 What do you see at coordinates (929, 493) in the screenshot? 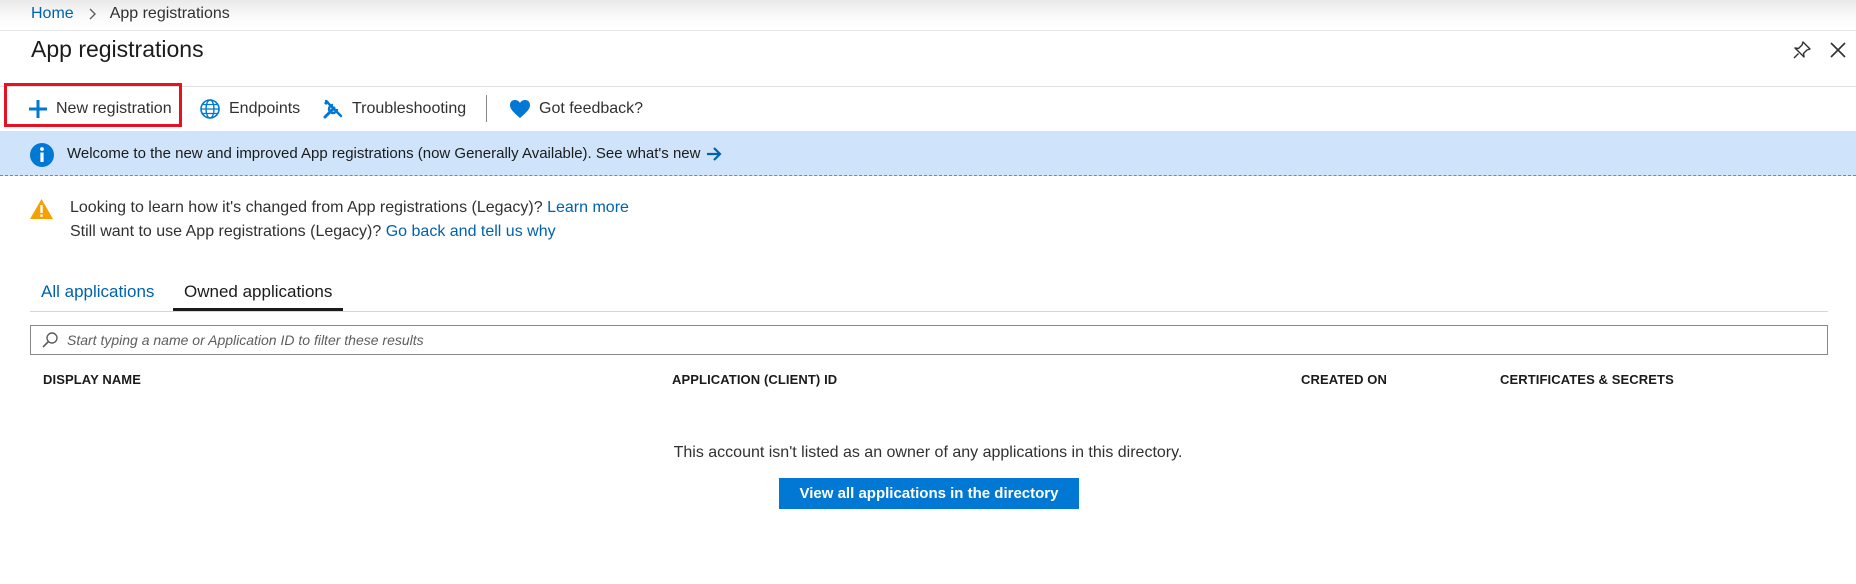
I see `view-all-applications-button: View all applications in the directory` at bounding box center [929, 493].